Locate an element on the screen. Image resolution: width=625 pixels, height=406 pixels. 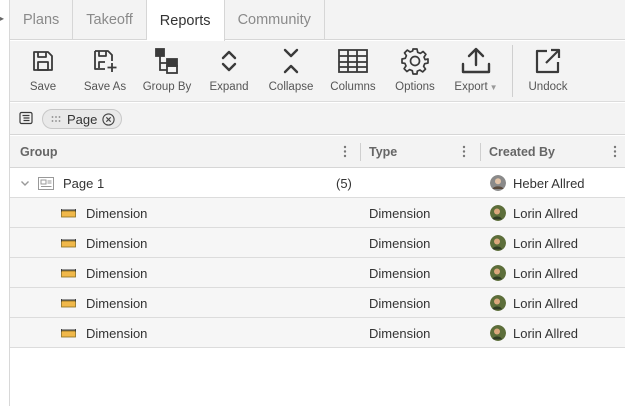
column-header-label: Created By is located at coordinates (522, 152).